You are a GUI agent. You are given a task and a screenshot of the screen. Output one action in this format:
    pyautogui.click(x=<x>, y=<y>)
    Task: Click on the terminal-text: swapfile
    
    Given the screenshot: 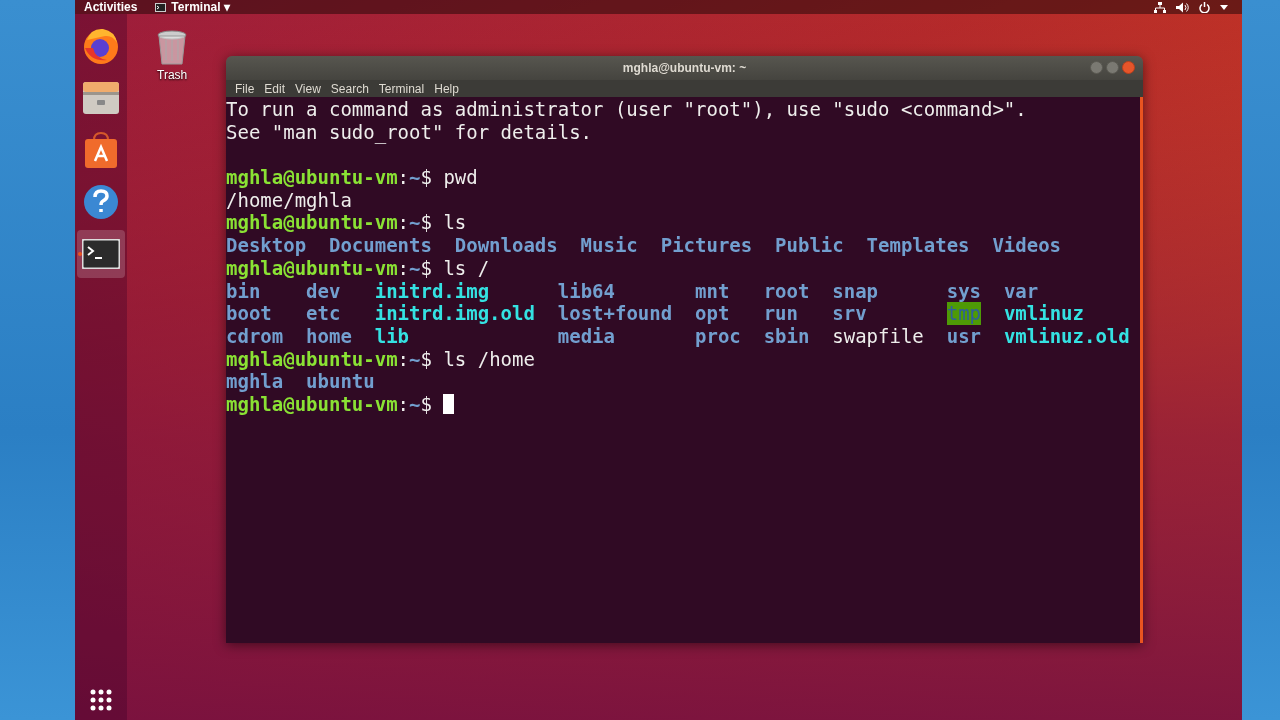 What is the action you would take?
    pyautogui.click(x=878, y=336)
    